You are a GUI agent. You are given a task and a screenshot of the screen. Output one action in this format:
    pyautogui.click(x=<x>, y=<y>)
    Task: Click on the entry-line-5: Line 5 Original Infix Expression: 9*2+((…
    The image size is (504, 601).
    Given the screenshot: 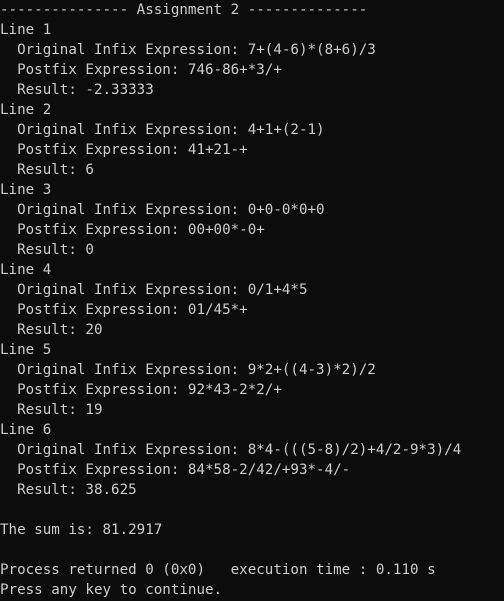 What is the action you would take?
    pyautogui.click(x=252, y=380)
    